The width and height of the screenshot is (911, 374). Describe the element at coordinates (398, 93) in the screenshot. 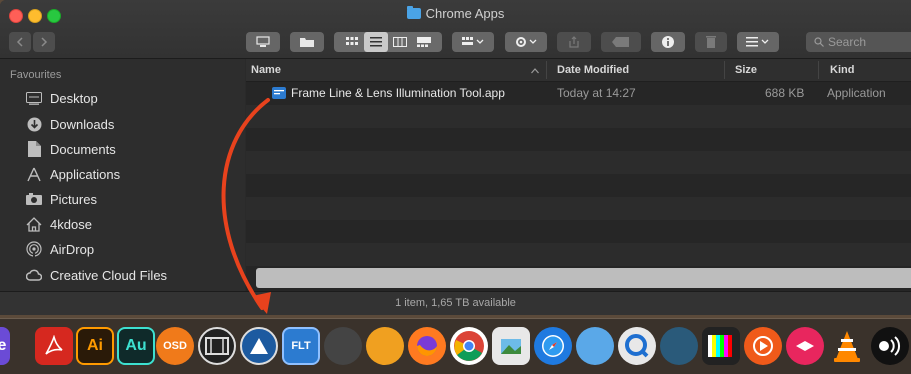

I see `file-name: Frame Line & Lens Illumination Tool.app` at that location.